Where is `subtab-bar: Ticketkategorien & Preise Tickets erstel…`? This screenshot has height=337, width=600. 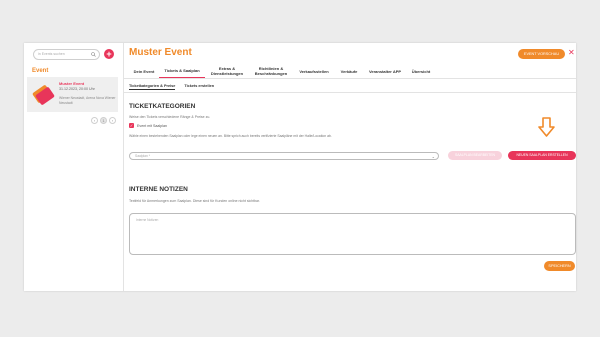 subtab-bar: Ticketkategorien & Preise Tickets erstel… is located at coordinates (171, 87).